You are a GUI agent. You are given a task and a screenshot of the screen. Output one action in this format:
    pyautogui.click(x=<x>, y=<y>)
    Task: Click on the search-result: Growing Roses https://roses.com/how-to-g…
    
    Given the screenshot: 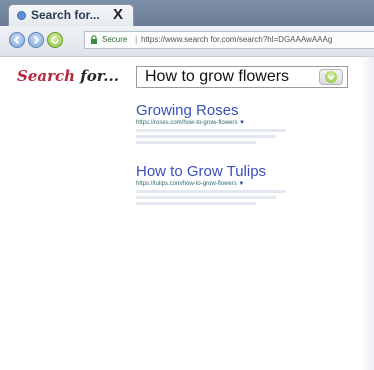 What is the action you would take?
    pyautogui.click(x=216, y=123)
    